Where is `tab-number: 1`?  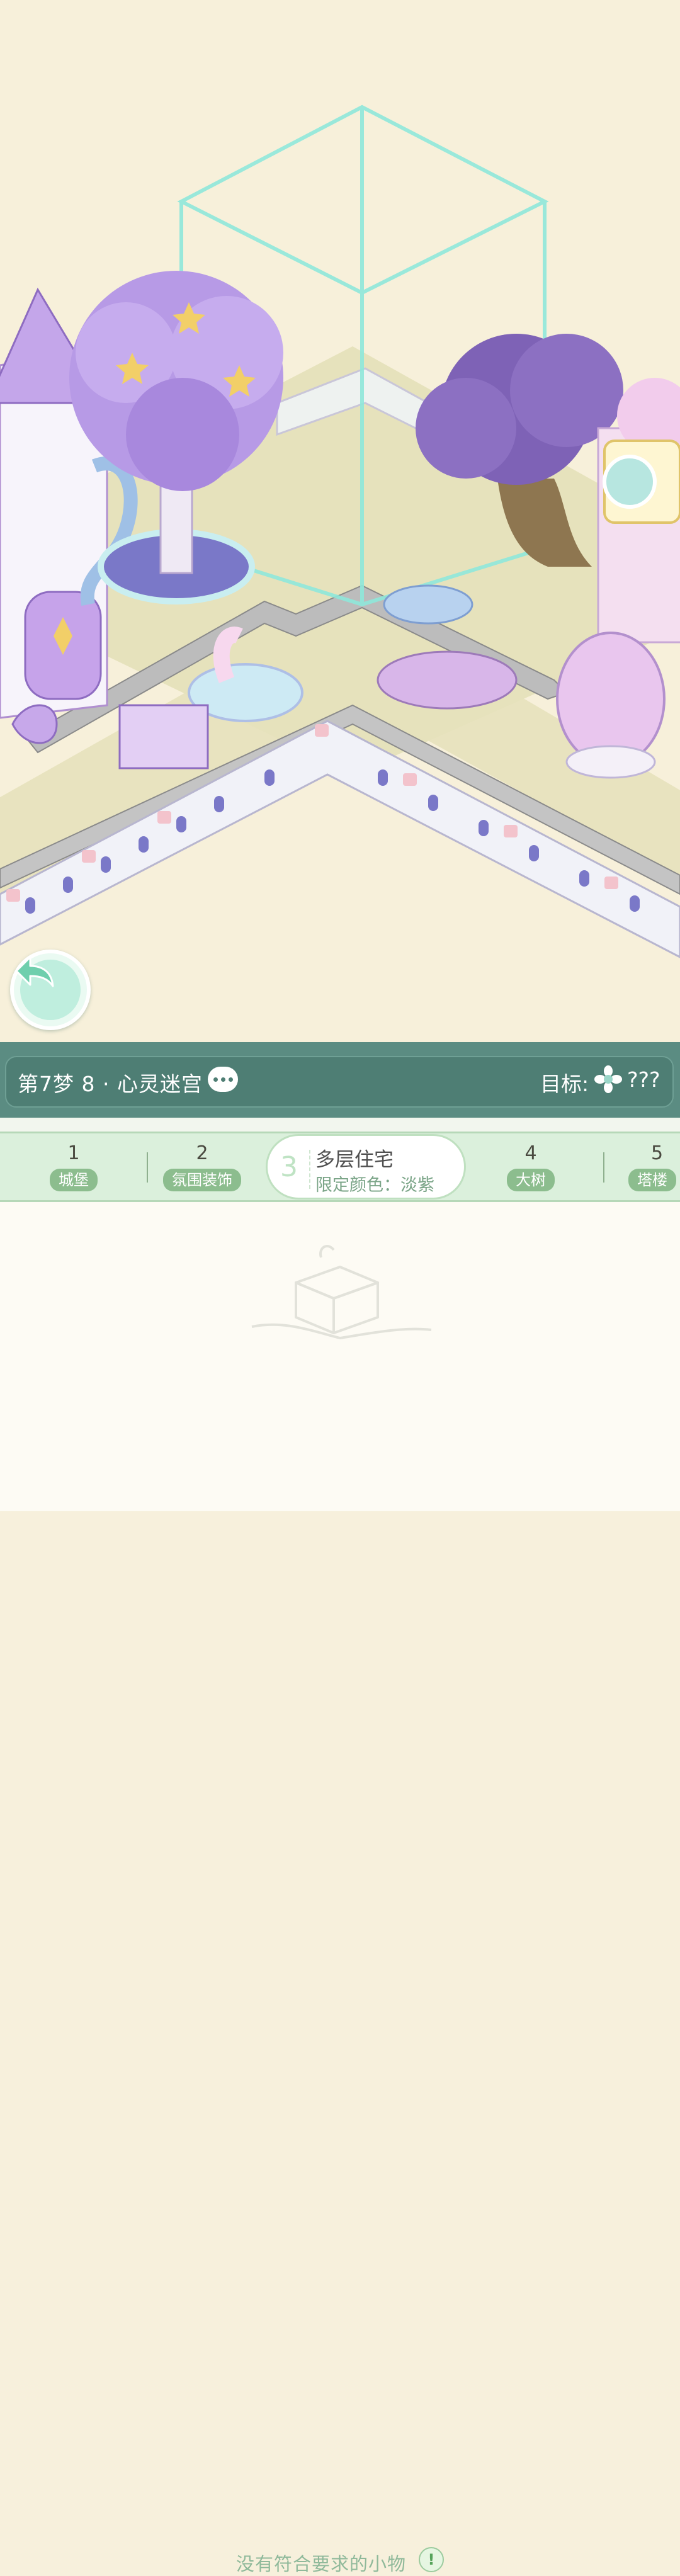 tab-number: 1 is located at coordinates (73, 1153).